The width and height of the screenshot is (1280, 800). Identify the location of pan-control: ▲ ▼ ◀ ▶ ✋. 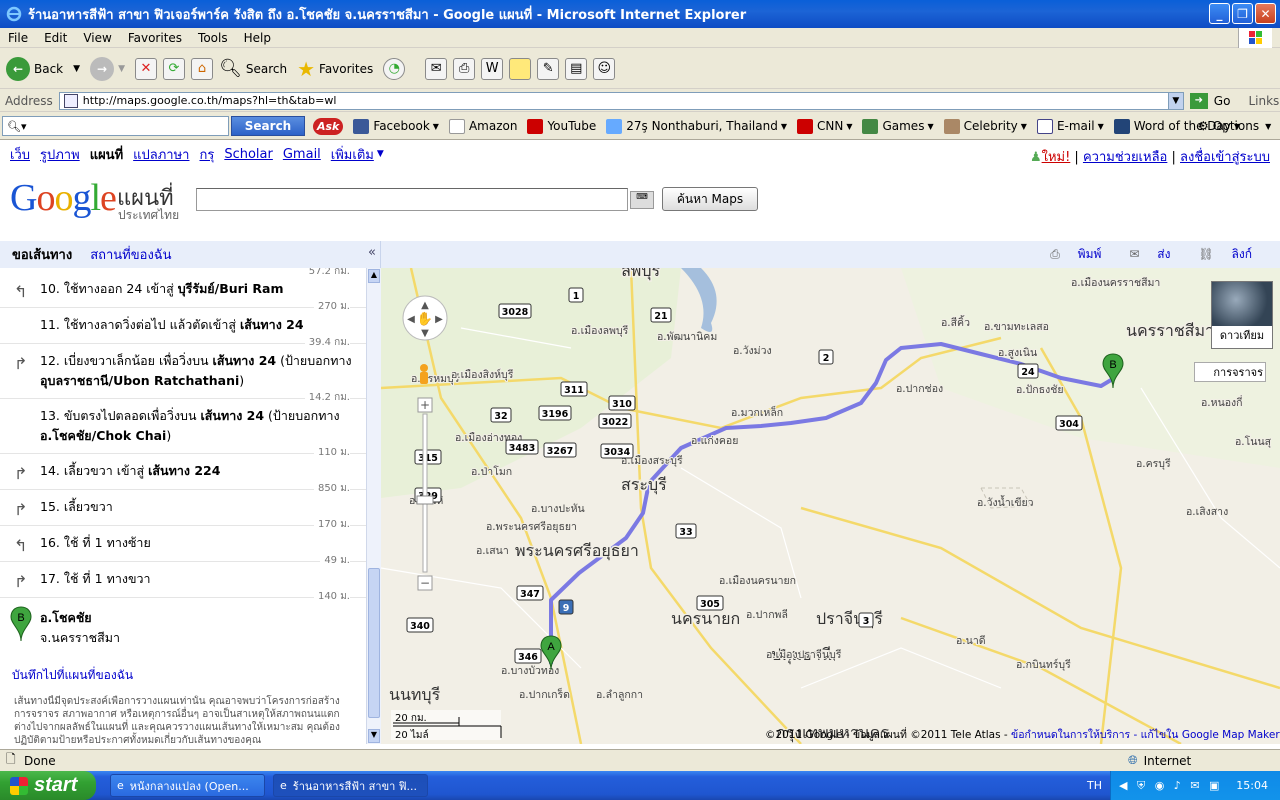
(425, 318).